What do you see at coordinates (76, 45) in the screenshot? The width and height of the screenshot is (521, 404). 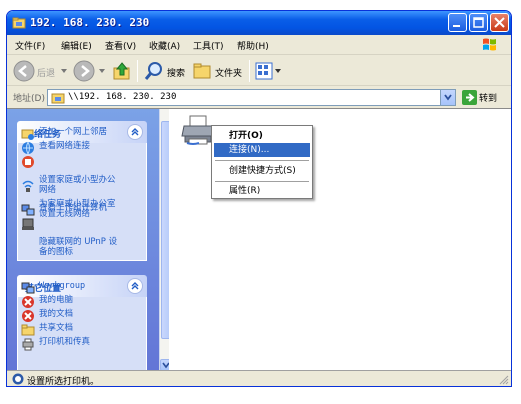 I see `menu-edit: 编辑(E)` at bounding box center [76, 45].